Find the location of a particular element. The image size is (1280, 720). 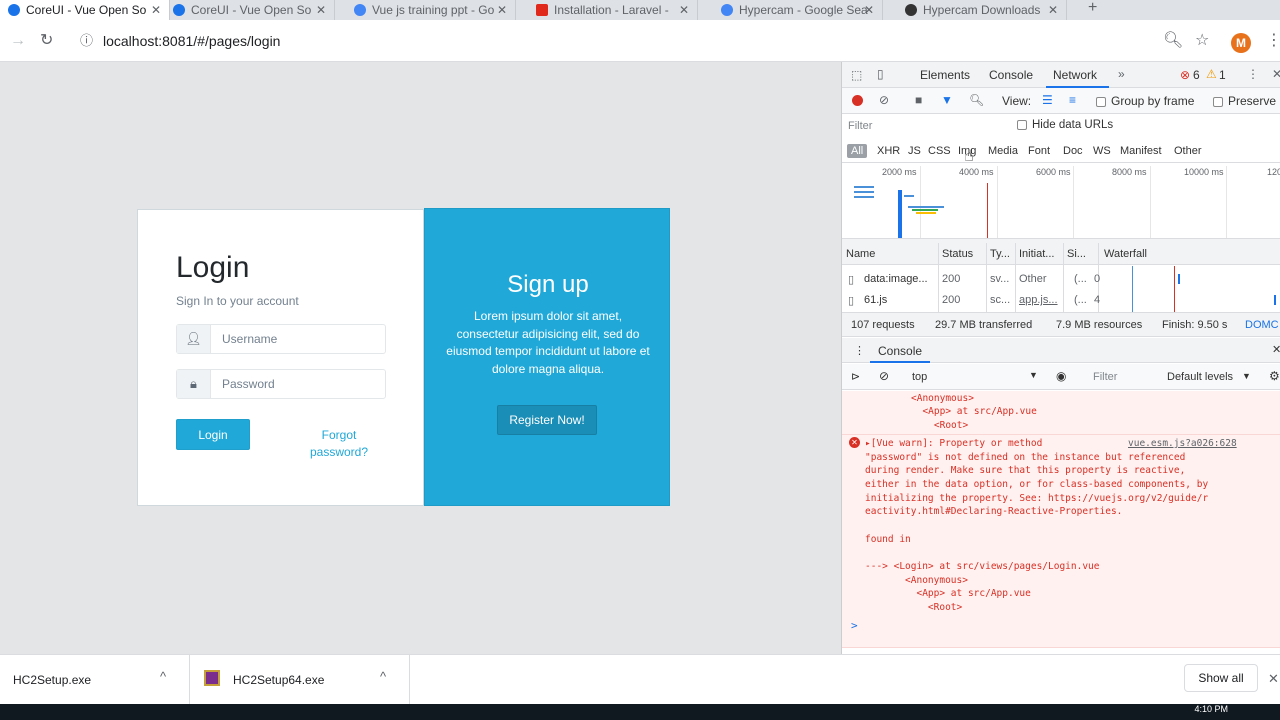

show-all-downloads-button: Show all is located at coordinates (1221, 678).